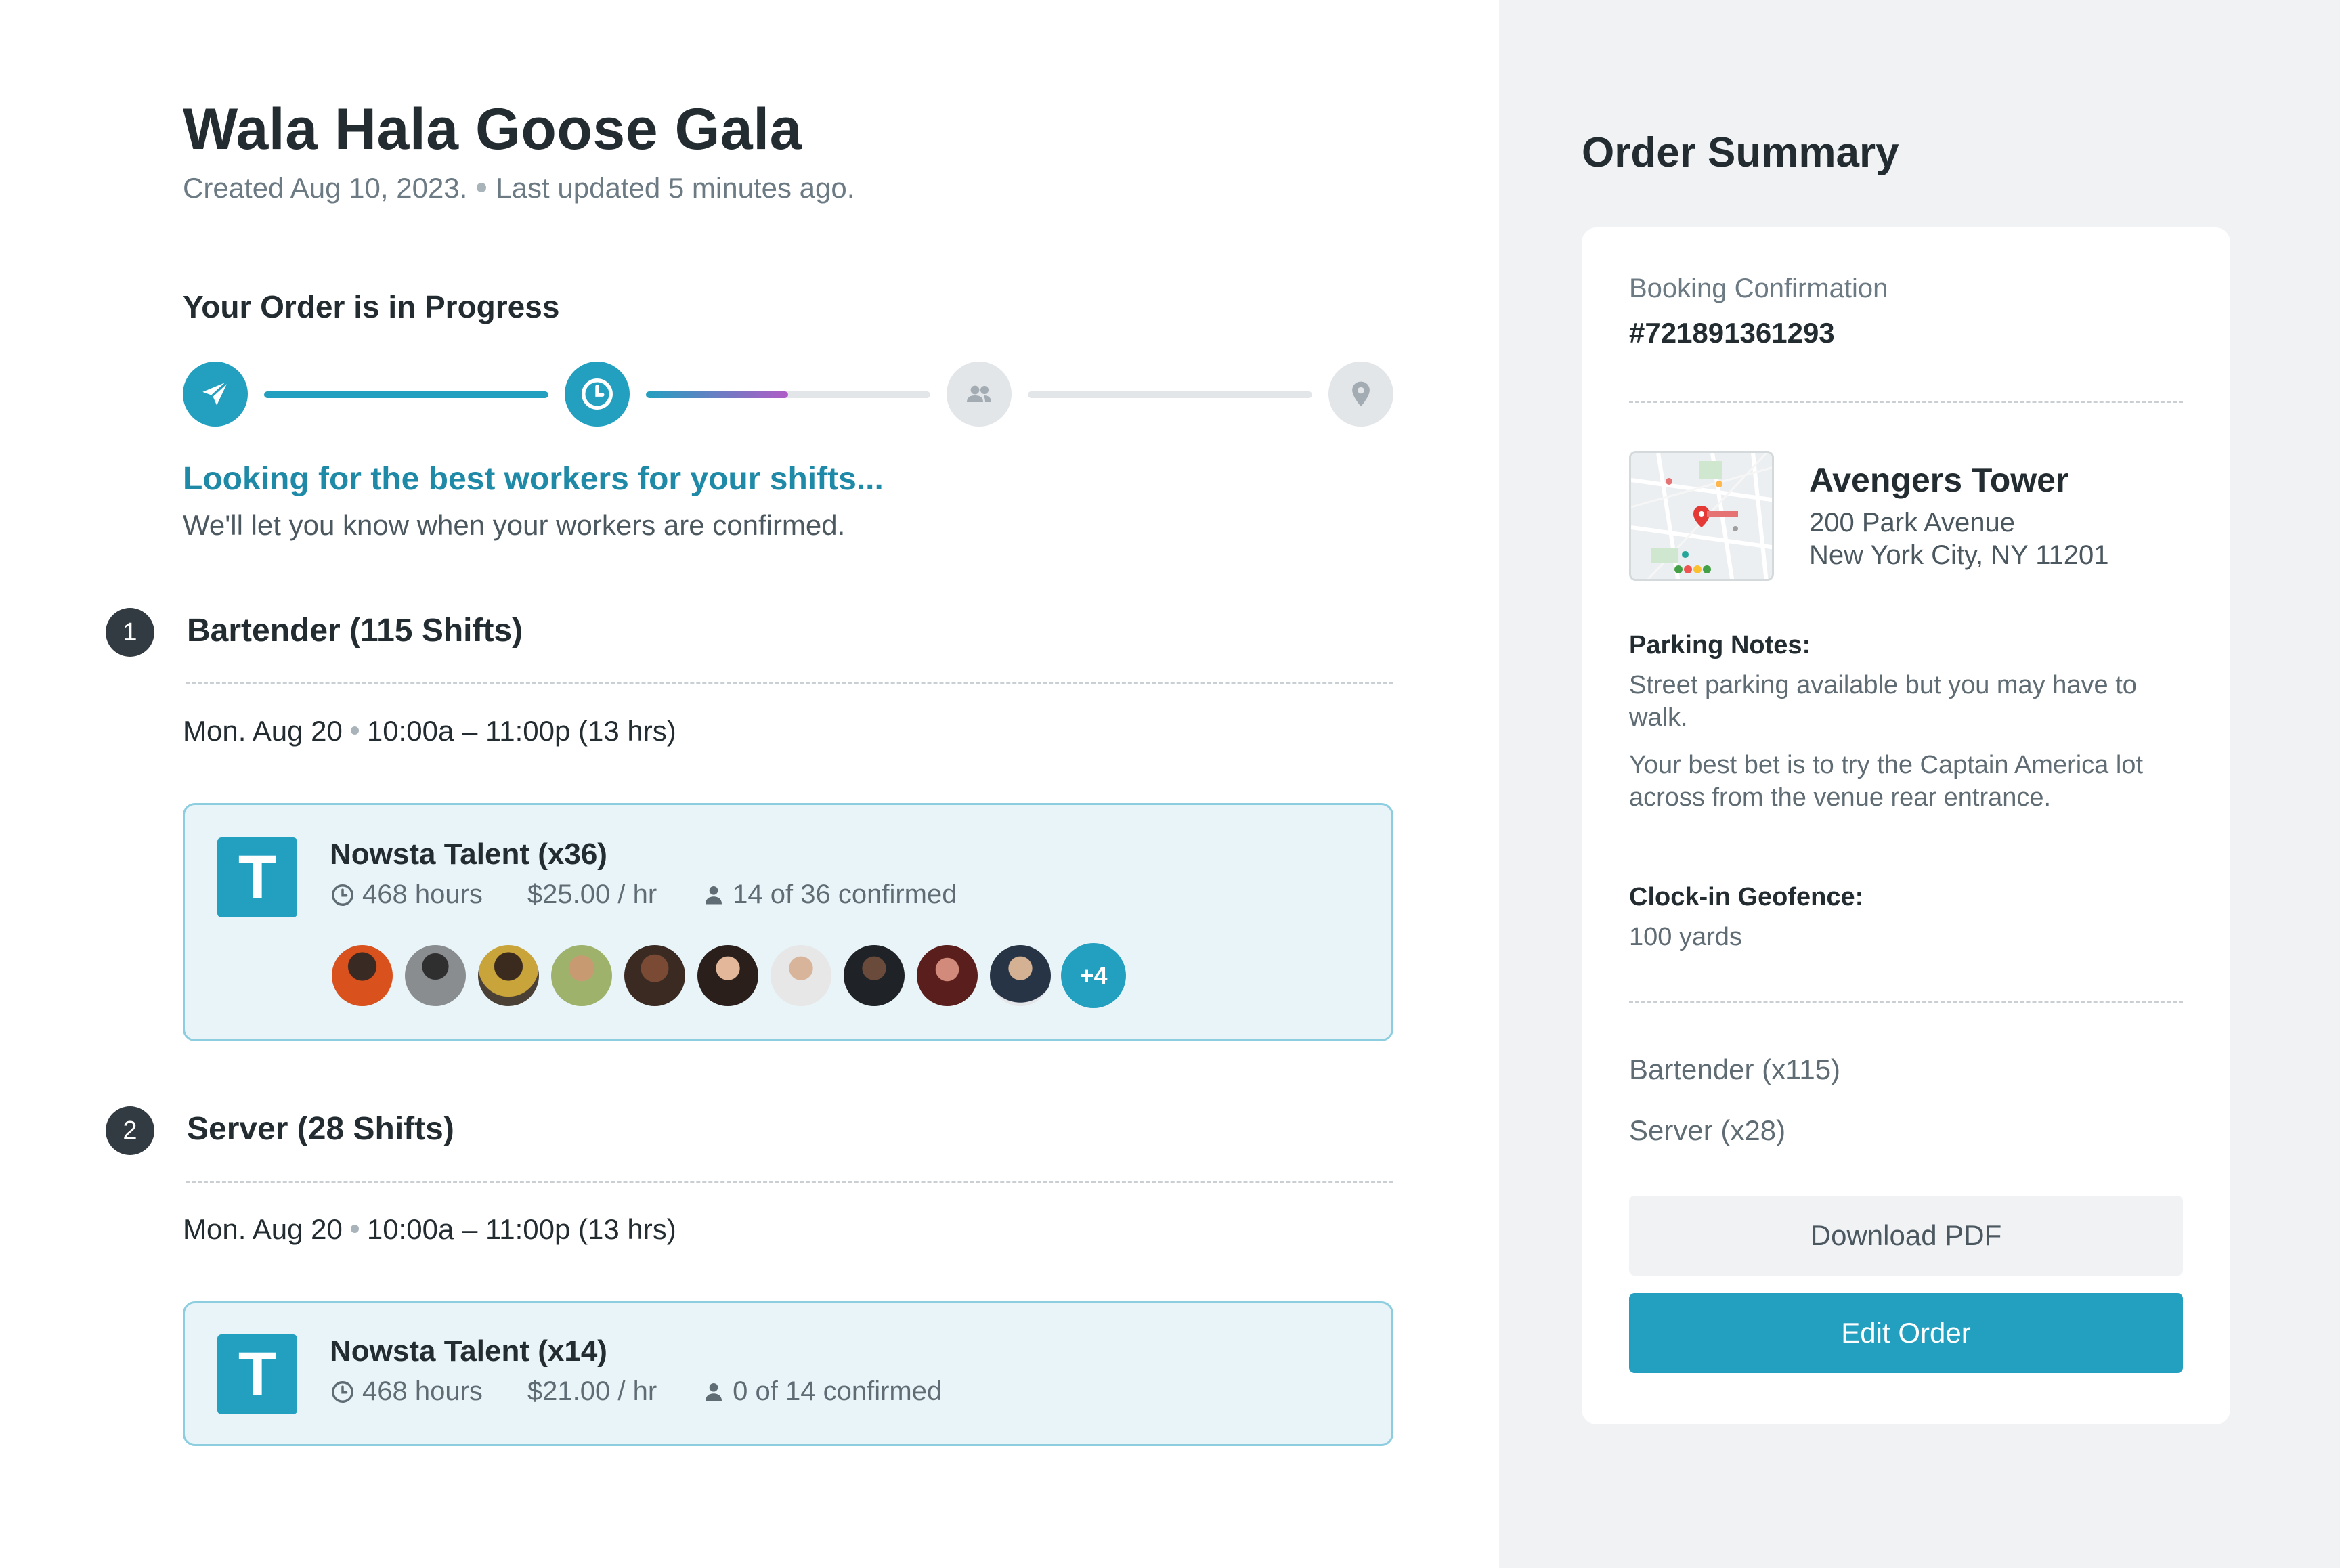 Image resolution: width=2340 pixels, height=1568 pixels. I want to click on step-sent, so click(216, 394).